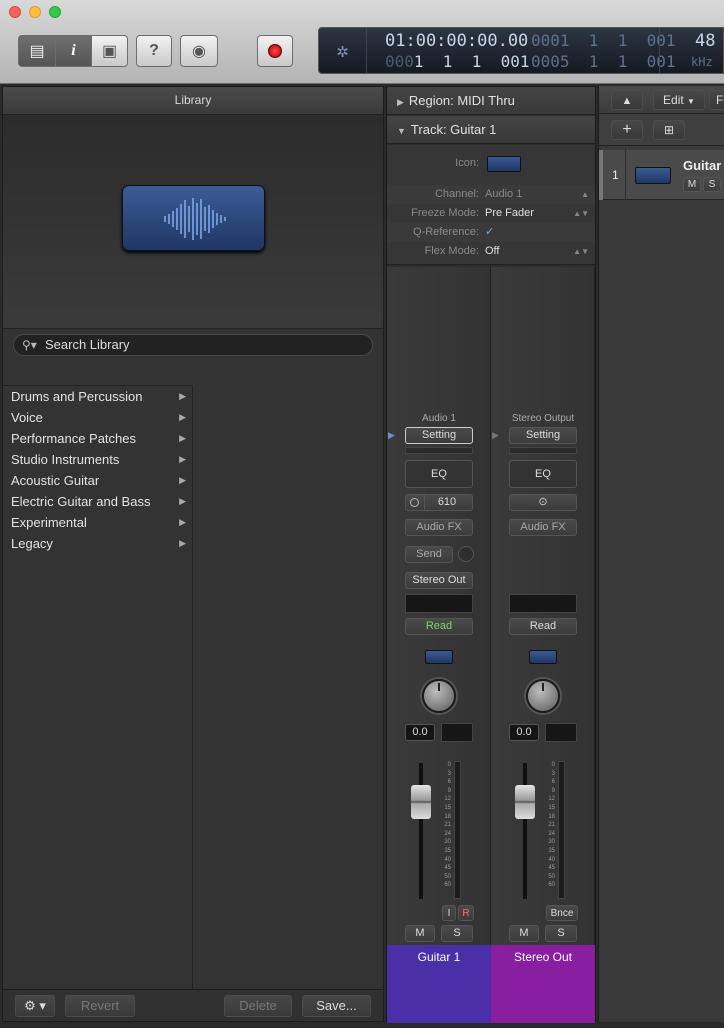 Image resolution: width=724 pixels, height=1028 pixels. Describe the element at coordinates (627, 100) in the screenshot. I see `up-arrow-button: ▲` at that location.